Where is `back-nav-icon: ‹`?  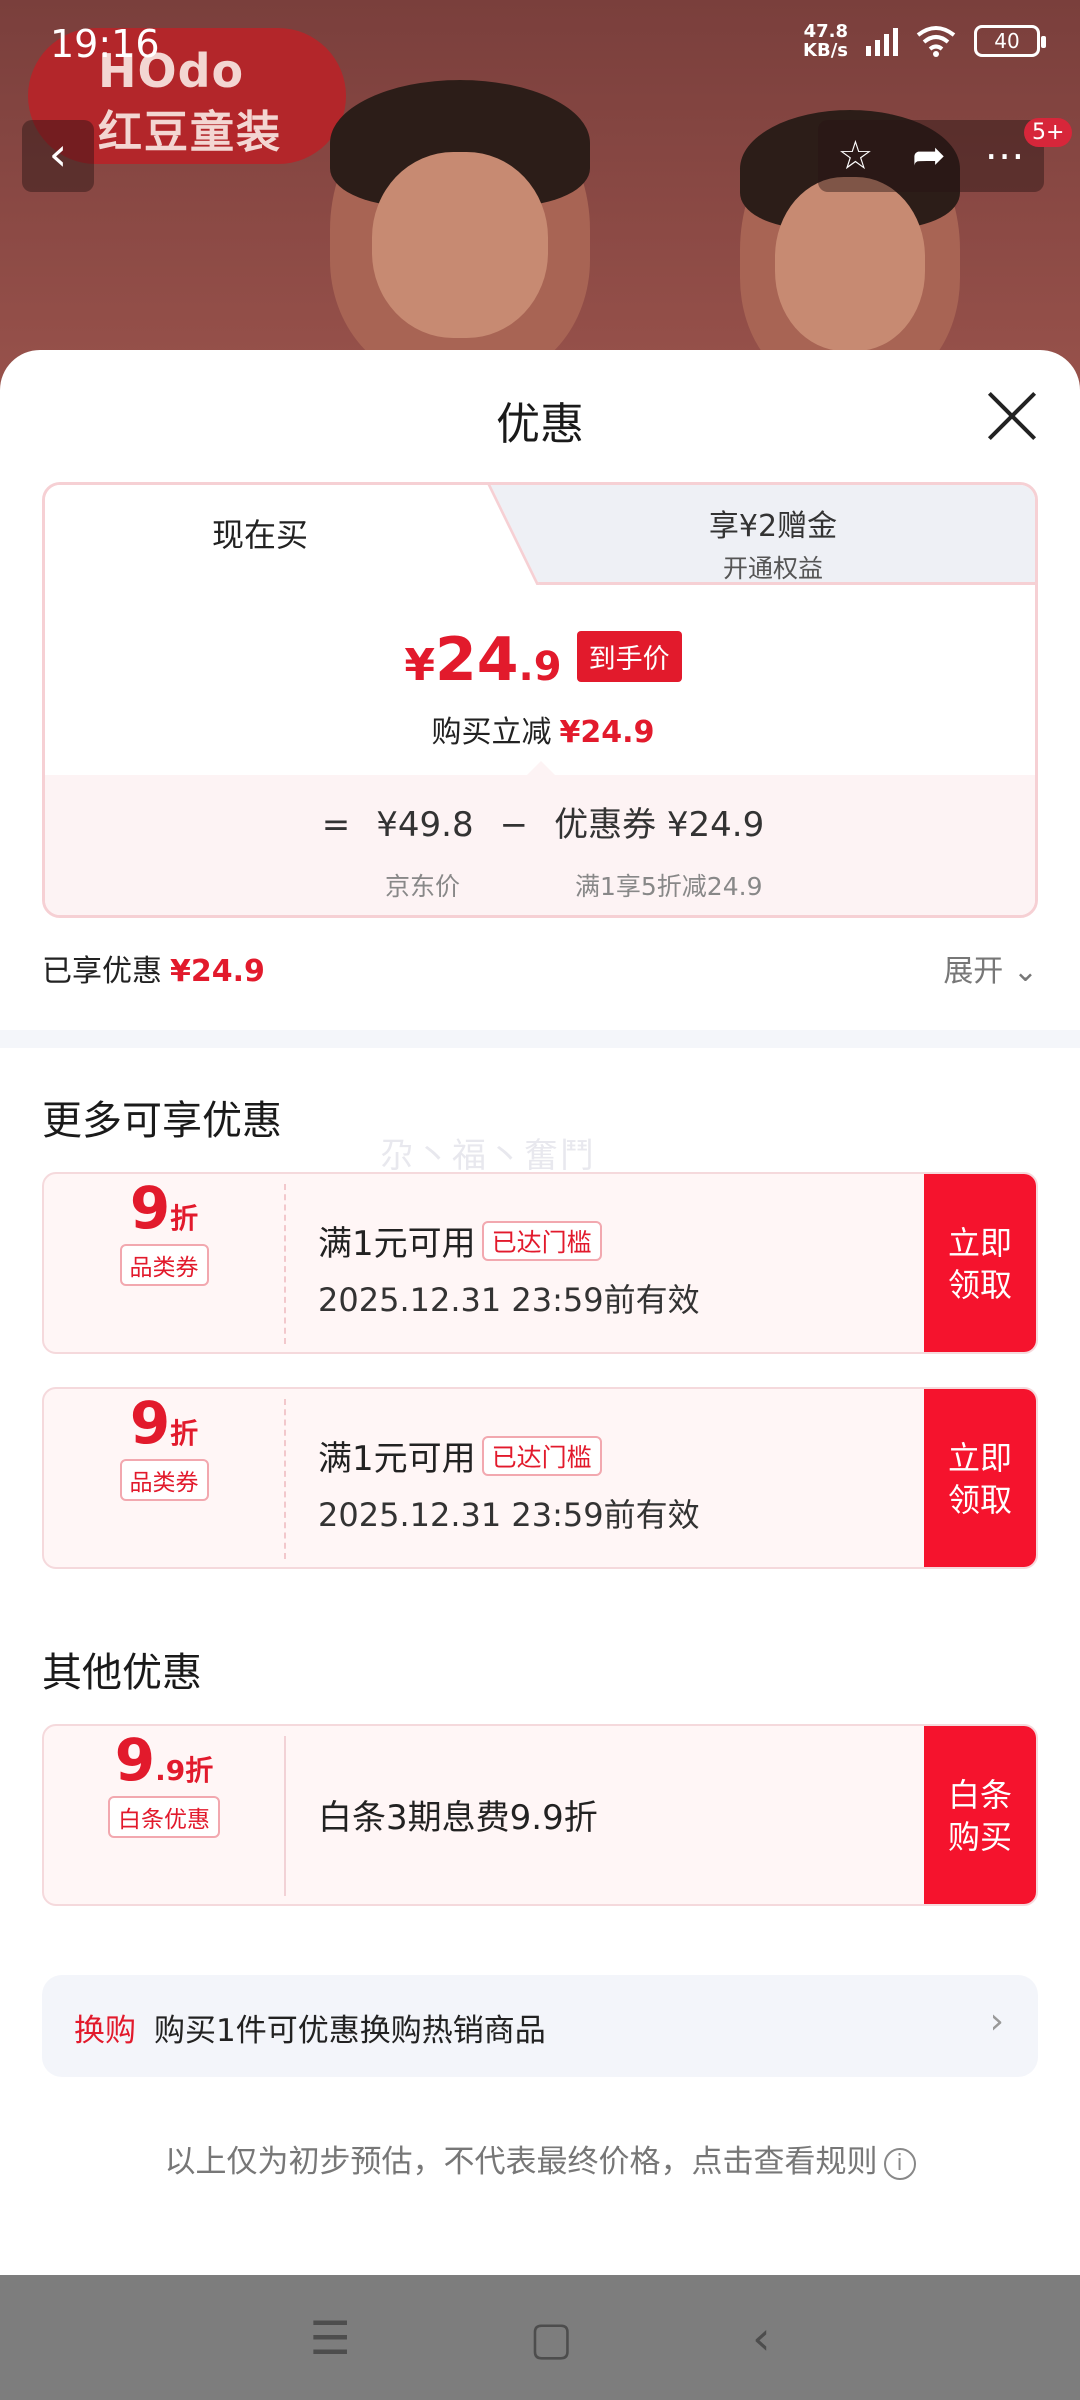
back-nav-icon: ‹ is located at coordinates (761, 2338).